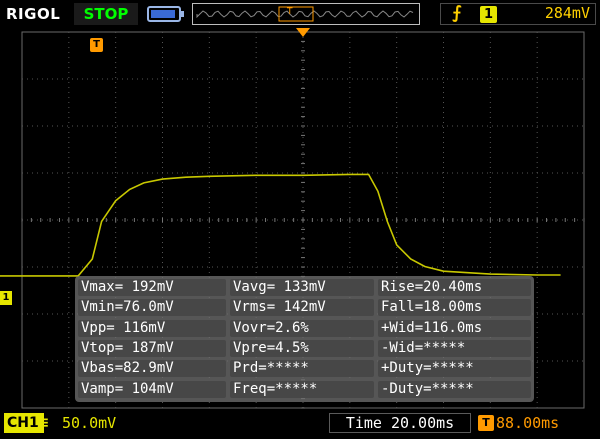  Describe the element at coordinates (302, 287) in the screenshot. I see `measurement-cell: Vavg= 133mV` at that location.